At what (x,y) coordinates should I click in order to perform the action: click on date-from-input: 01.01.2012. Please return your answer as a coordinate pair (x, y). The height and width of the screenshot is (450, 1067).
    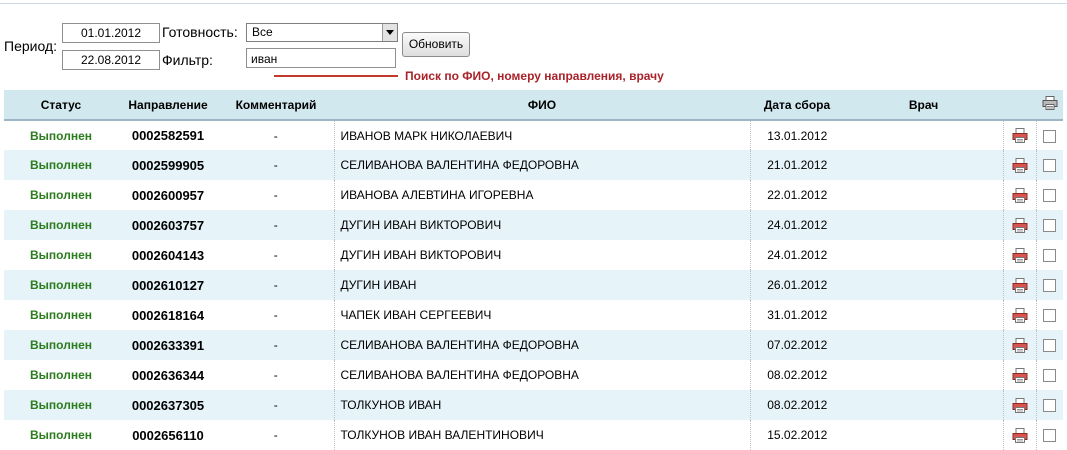
    Looking at the image, I should click on (111, 33).